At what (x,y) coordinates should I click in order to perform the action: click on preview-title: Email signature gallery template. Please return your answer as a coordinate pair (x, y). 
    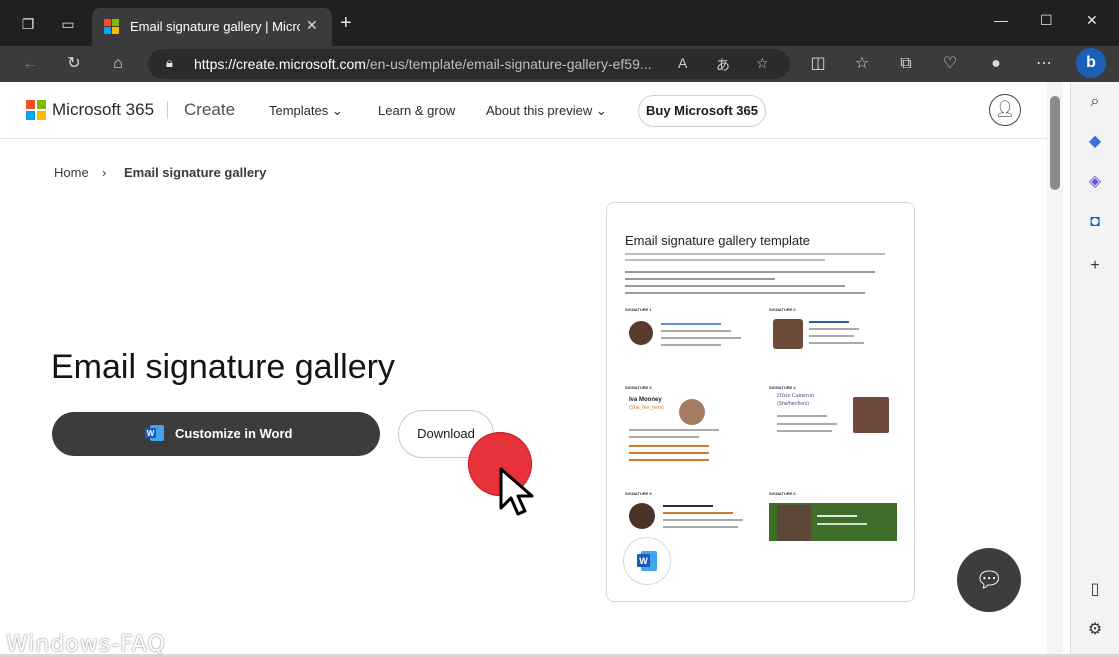
    Looking at the image, I should click on (717, 240).